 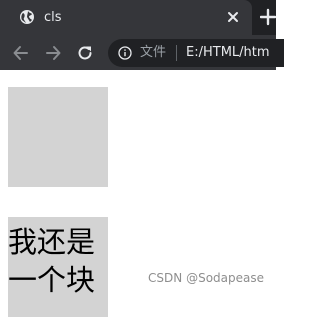 I want to click on reload-icon, so click(x=85, y=53).